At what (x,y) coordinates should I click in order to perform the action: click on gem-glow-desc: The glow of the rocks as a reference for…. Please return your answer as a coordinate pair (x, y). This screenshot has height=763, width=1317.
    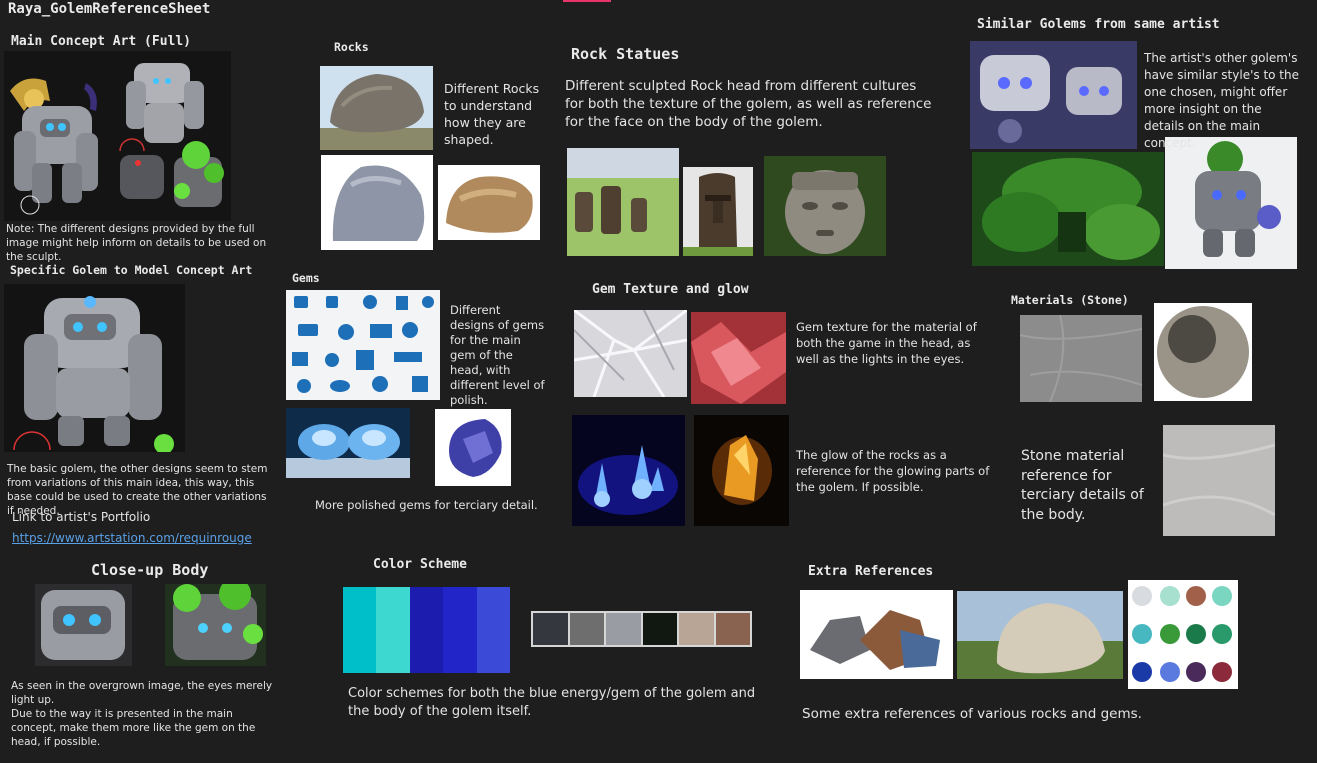
    Looking at the image, I should click on (893, 471).